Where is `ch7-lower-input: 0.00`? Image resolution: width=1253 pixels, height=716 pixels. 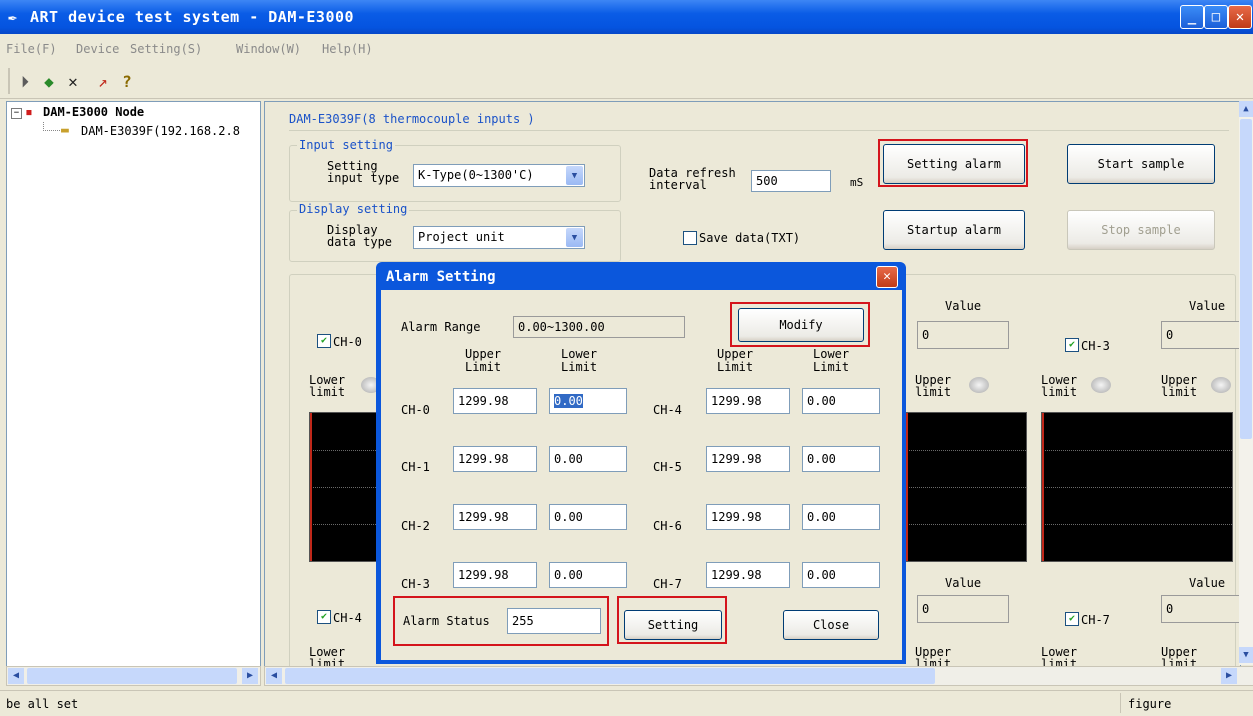
ch7-lower-input: 0.00 is located at coordinates (841, 575).